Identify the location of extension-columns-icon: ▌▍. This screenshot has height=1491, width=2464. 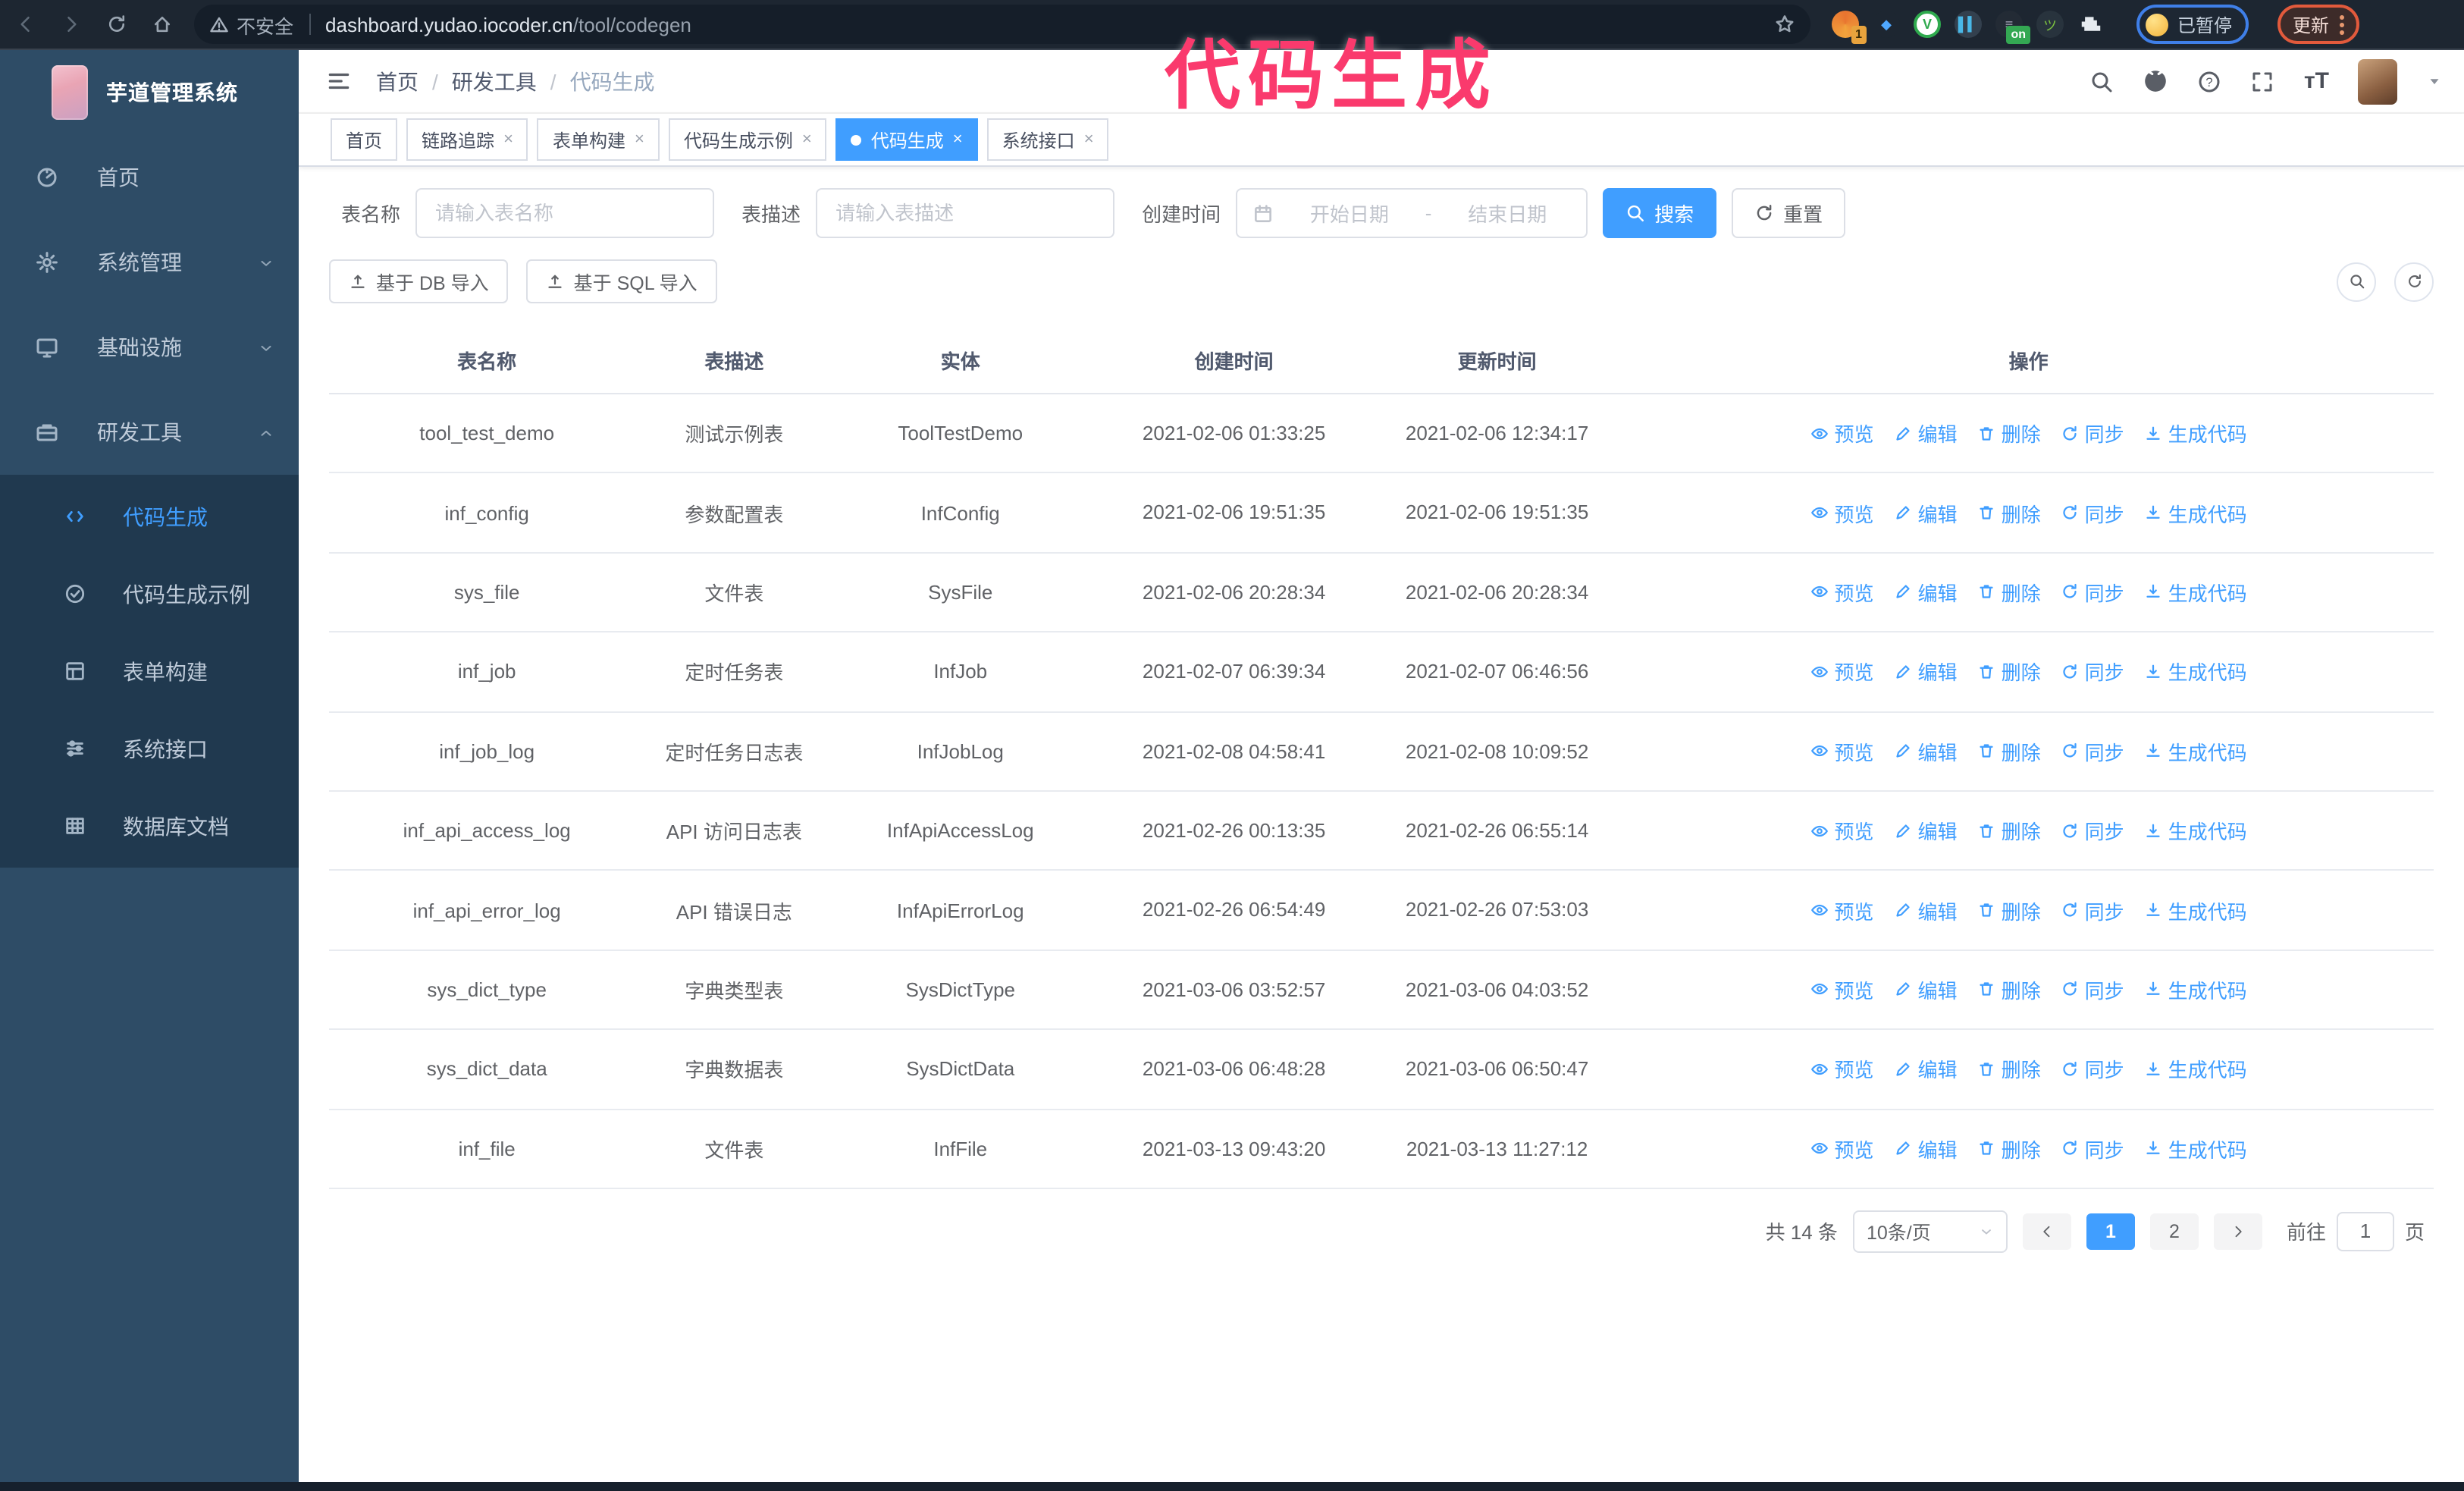
(1969, 24).